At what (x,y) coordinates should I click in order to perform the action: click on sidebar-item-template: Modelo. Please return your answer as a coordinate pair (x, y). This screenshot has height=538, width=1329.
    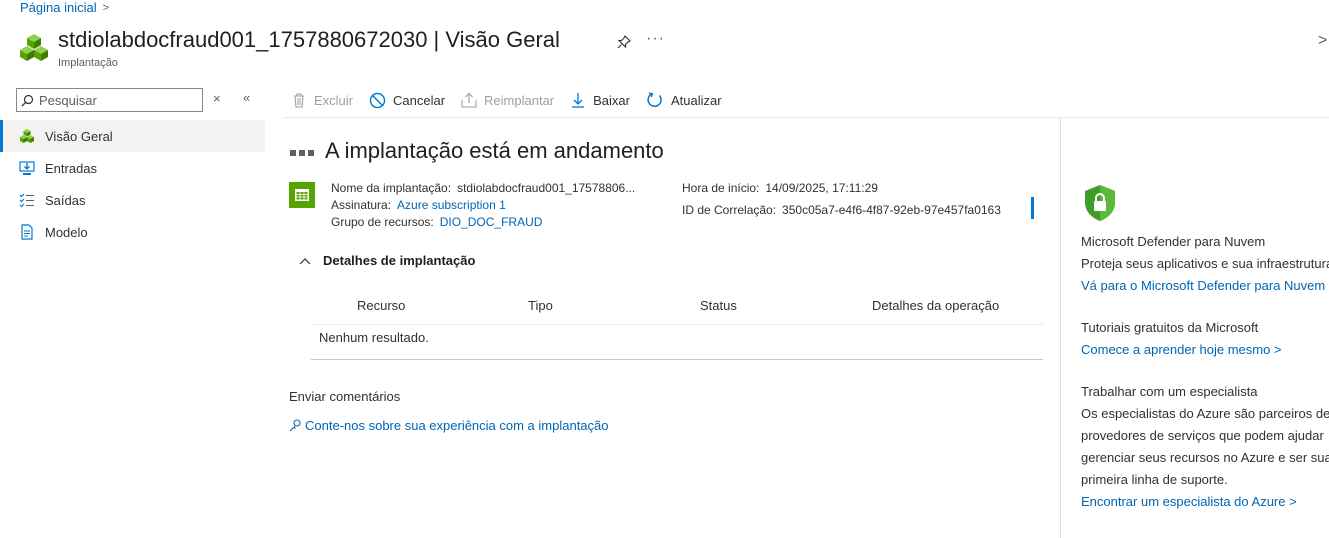
    Looking at the image, I should click on (132, 232).